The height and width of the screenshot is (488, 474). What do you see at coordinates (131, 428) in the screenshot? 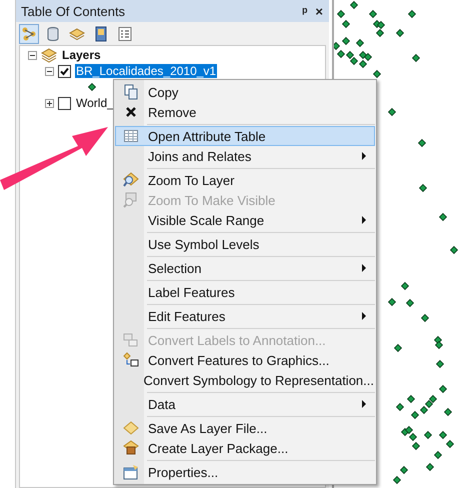
I see `diamond-icon` at bounding box center [131, 428].